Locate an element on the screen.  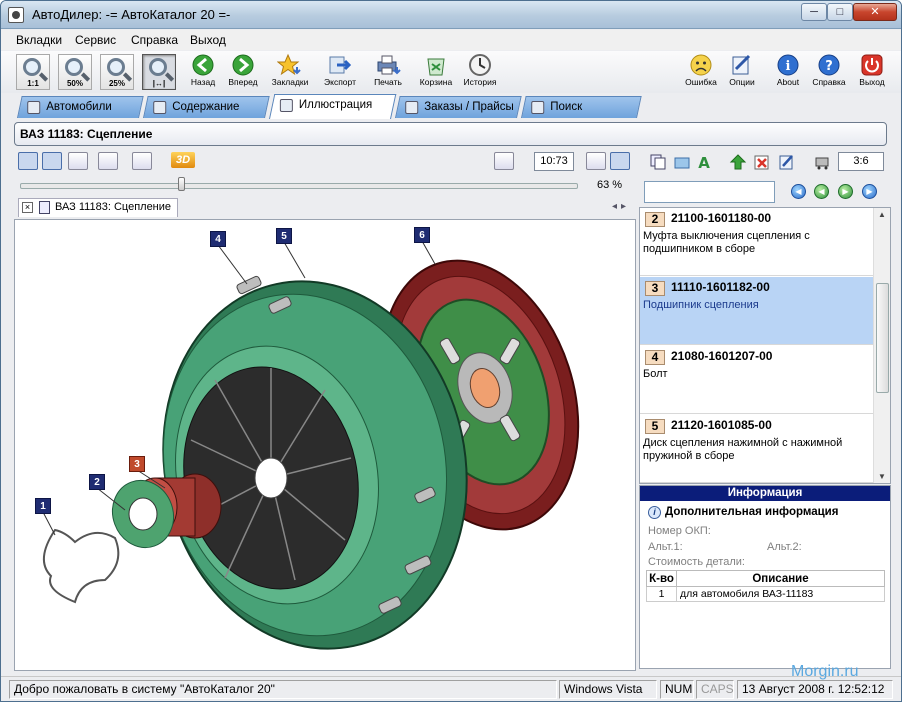
scroll-down-icon: ▼ is located at coordinates (882, 476).